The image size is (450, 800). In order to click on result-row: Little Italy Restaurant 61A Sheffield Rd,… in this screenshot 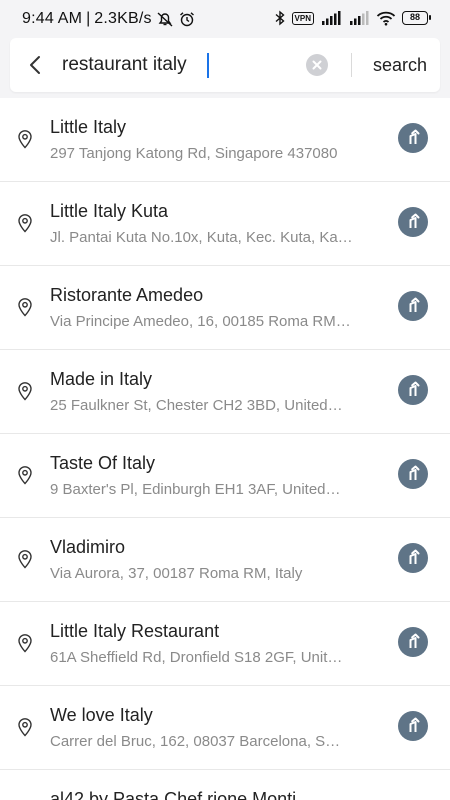, I will do `click(225, 644)`.